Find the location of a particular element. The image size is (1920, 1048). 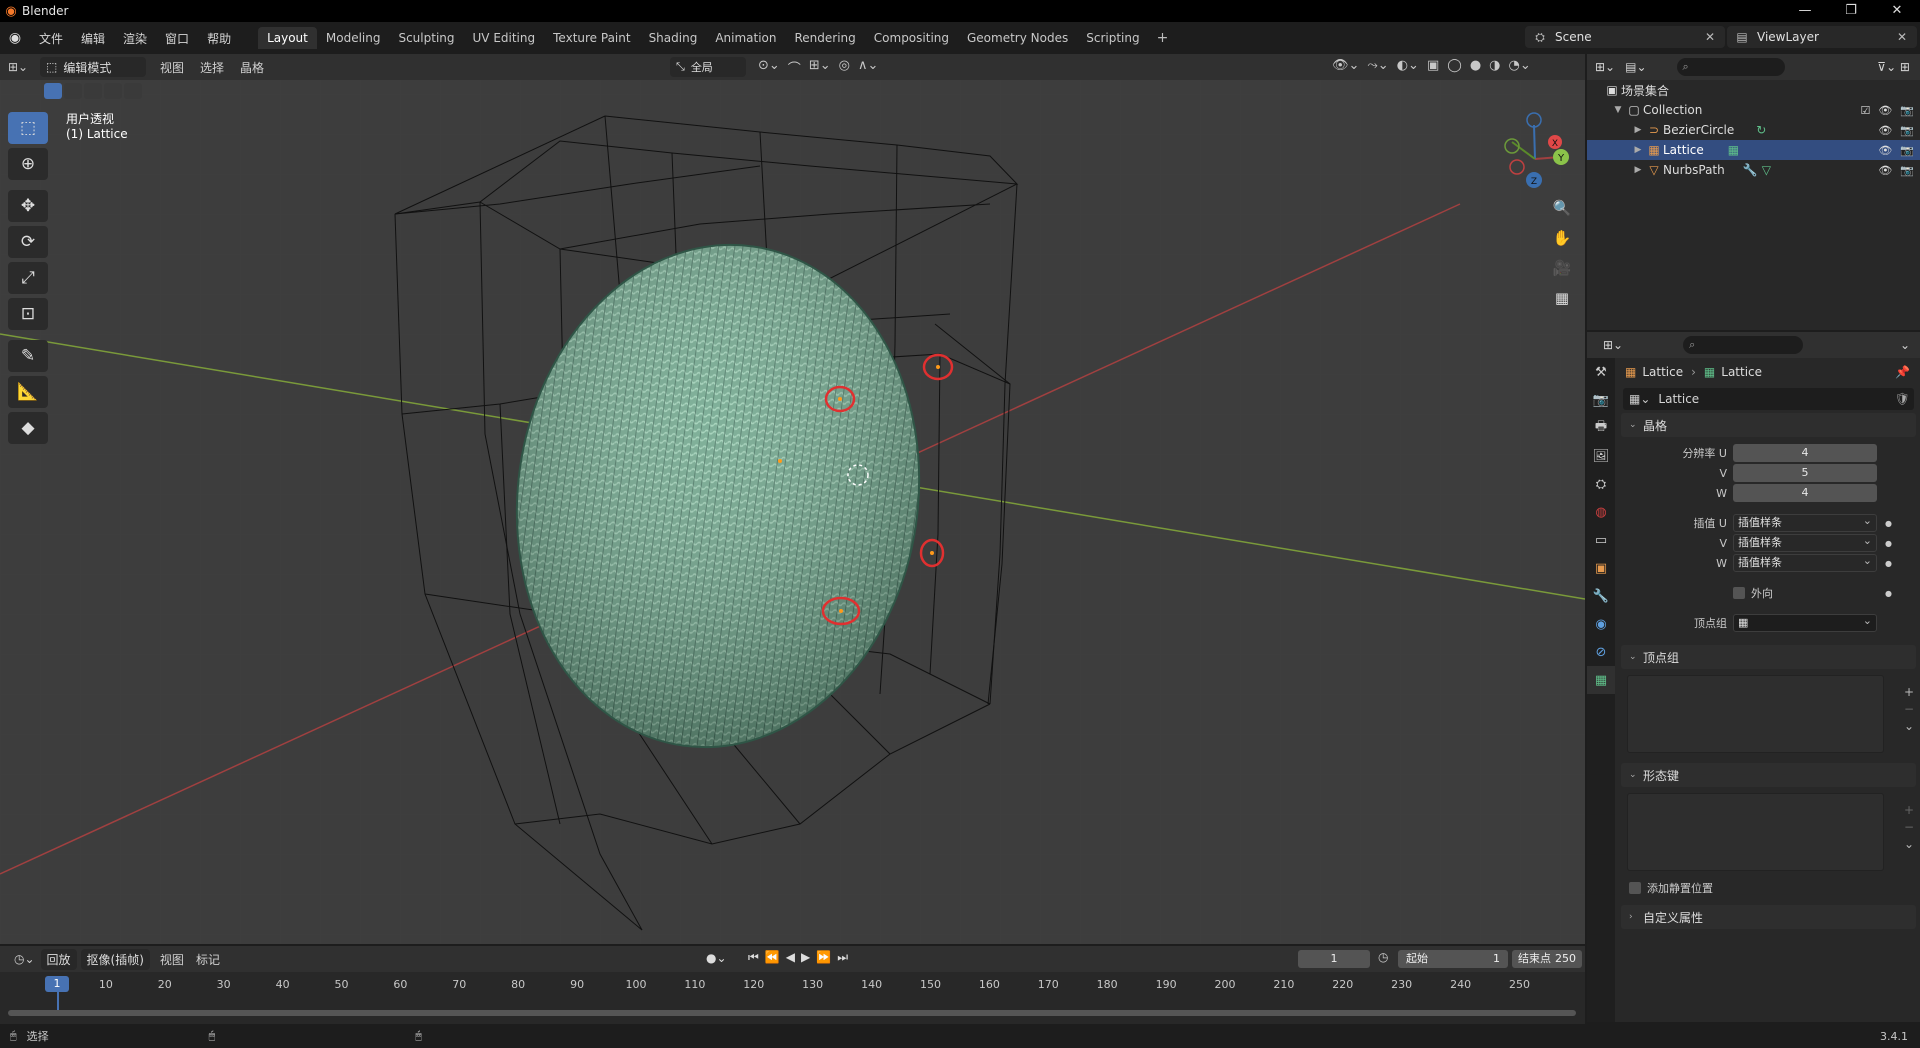

play-reverse-icon: ◀ is located at coordinates (790, 957).